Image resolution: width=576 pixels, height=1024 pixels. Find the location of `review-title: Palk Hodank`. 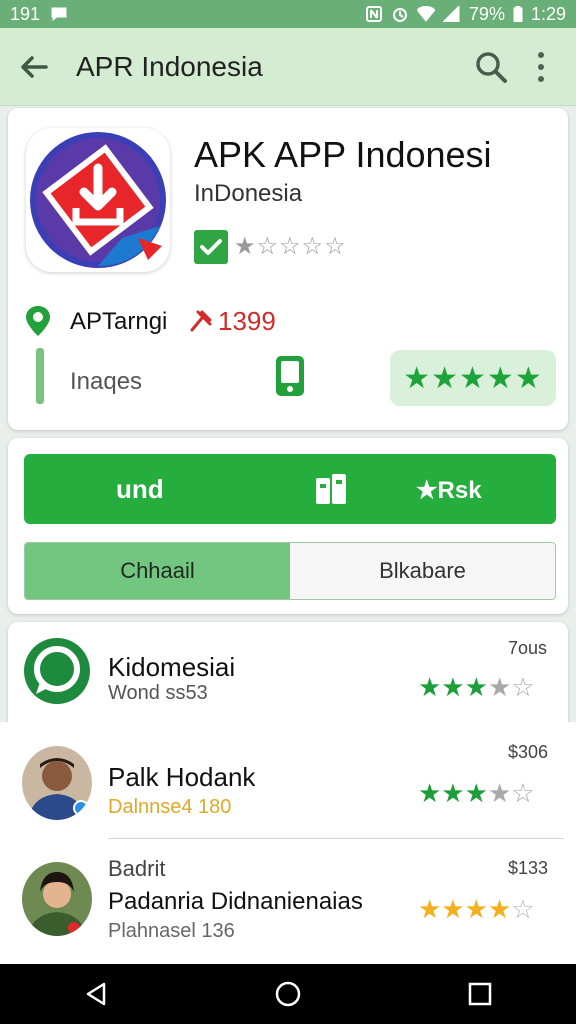

review-title: Palk Hodank is located at coordinates (182, 777).